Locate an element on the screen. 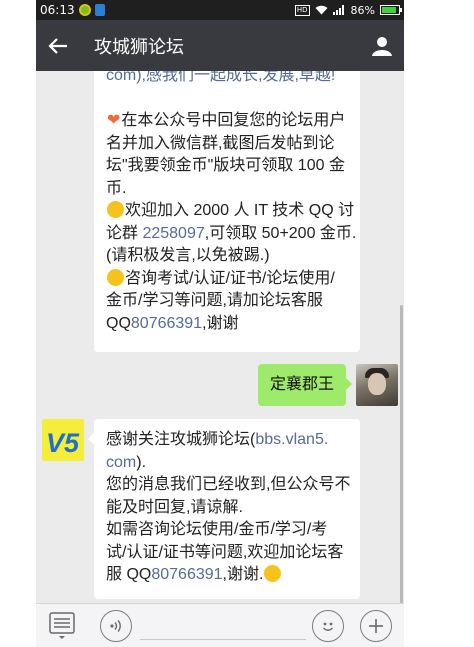  notification-app-icon is located at coordinates (84, 10).